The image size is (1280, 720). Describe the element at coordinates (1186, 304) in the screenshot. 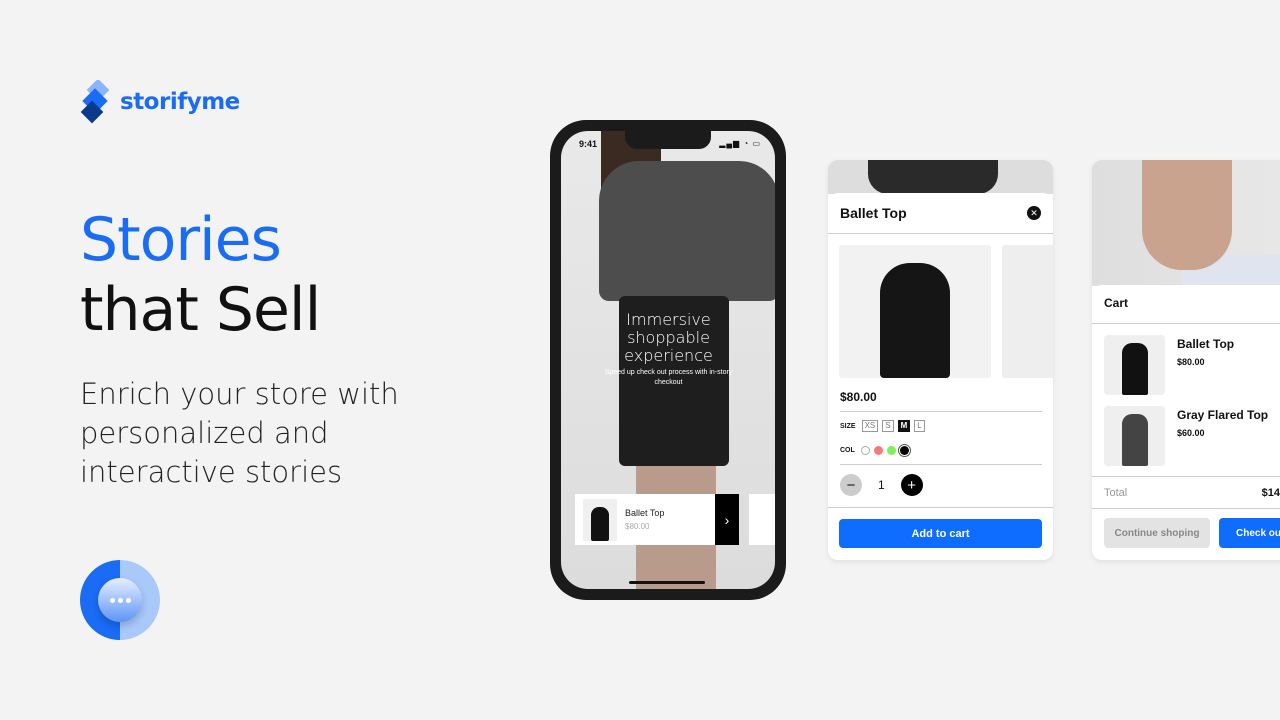

I see `cart-title: Cart` at that location.